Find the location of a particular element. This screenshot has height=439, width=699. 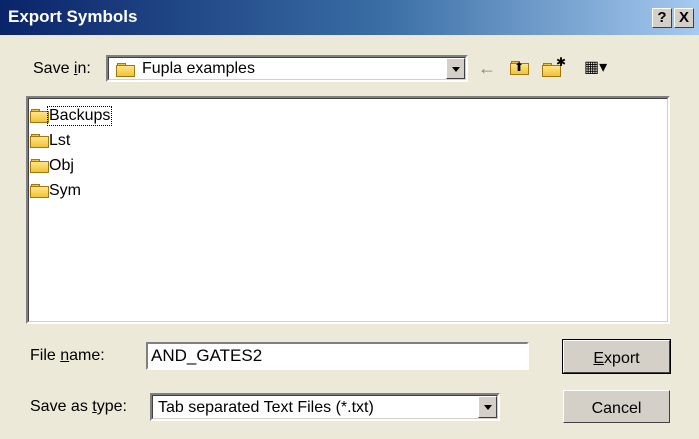

save-as-type-value: Tab separated Text Files (*.txt) is located at coordinates (266, 407).